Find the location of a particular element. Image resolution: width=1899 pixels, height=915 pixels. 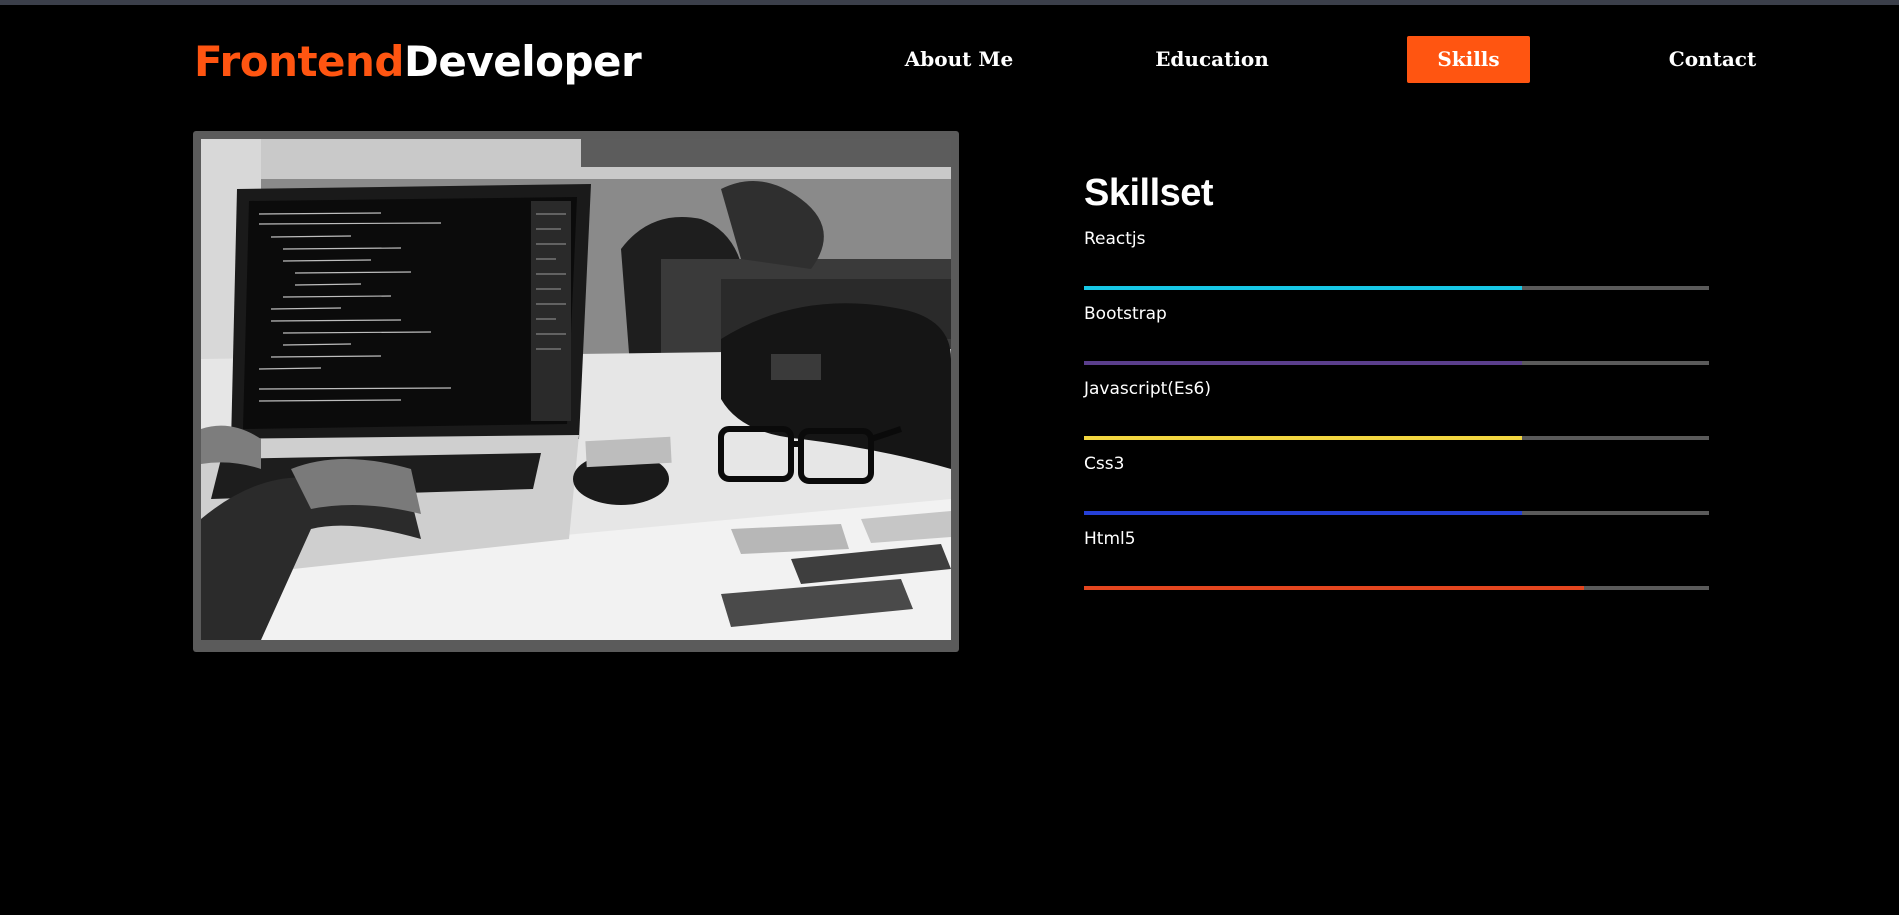

nav-skills-active: Skills is located at coordinates (1468, 59).